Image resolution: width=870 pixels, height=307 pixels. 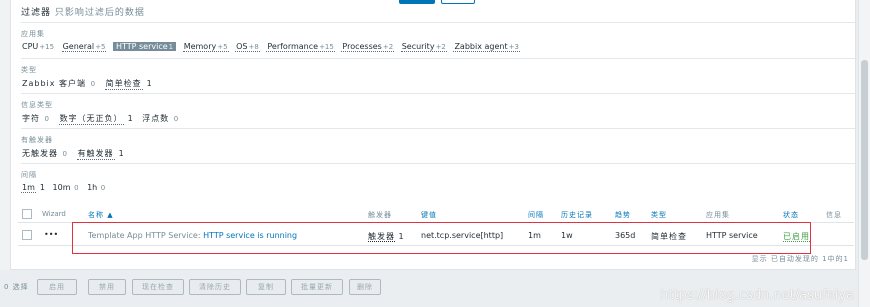 What do you see at coordinates (438, 110) in the screenshot?
I see `filter-group-info-type: 信息类型 字符 0 数字（无正负） 1 浮点数 0` at bounding box center [438, 110].